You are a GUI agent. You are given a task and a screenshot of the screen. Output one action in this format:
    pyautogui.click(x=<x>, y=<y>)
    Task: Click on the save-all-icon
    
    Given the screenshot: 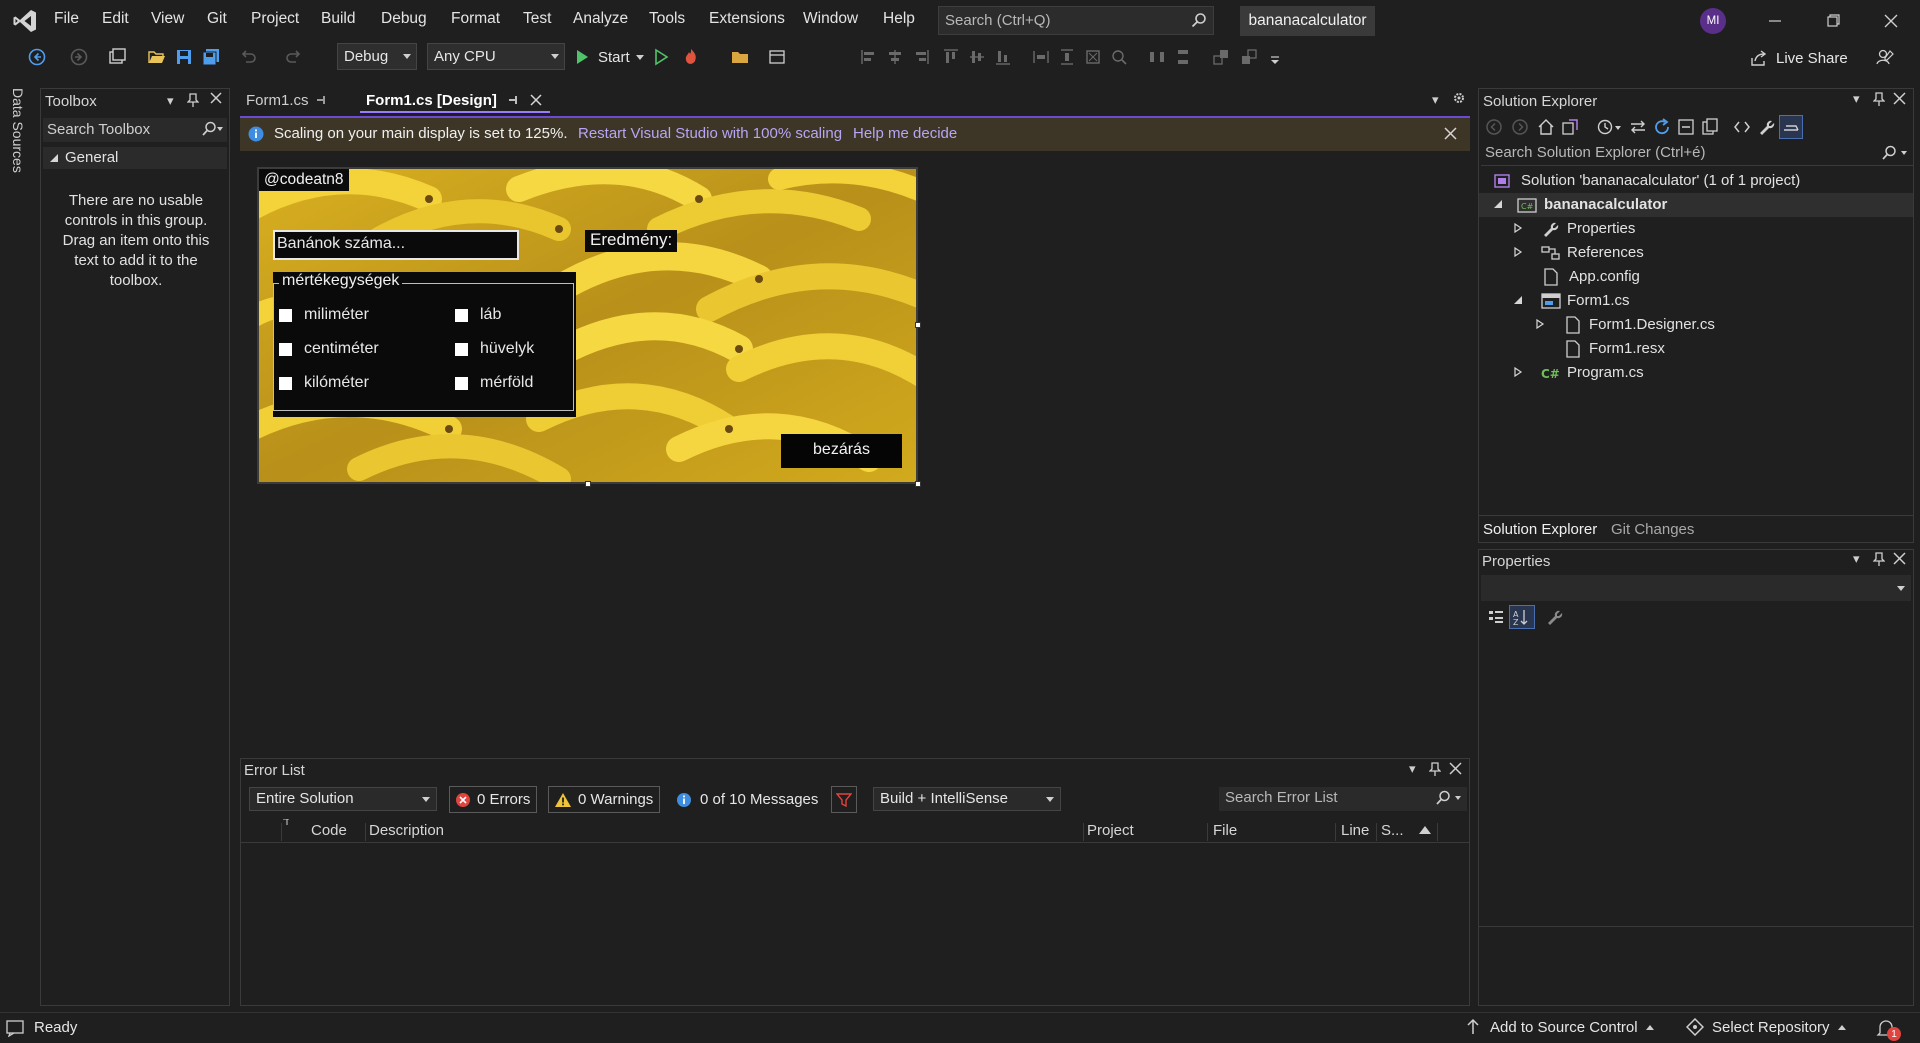 What is the action you would take?
    pyautogui.click(x=211, y=57)
    